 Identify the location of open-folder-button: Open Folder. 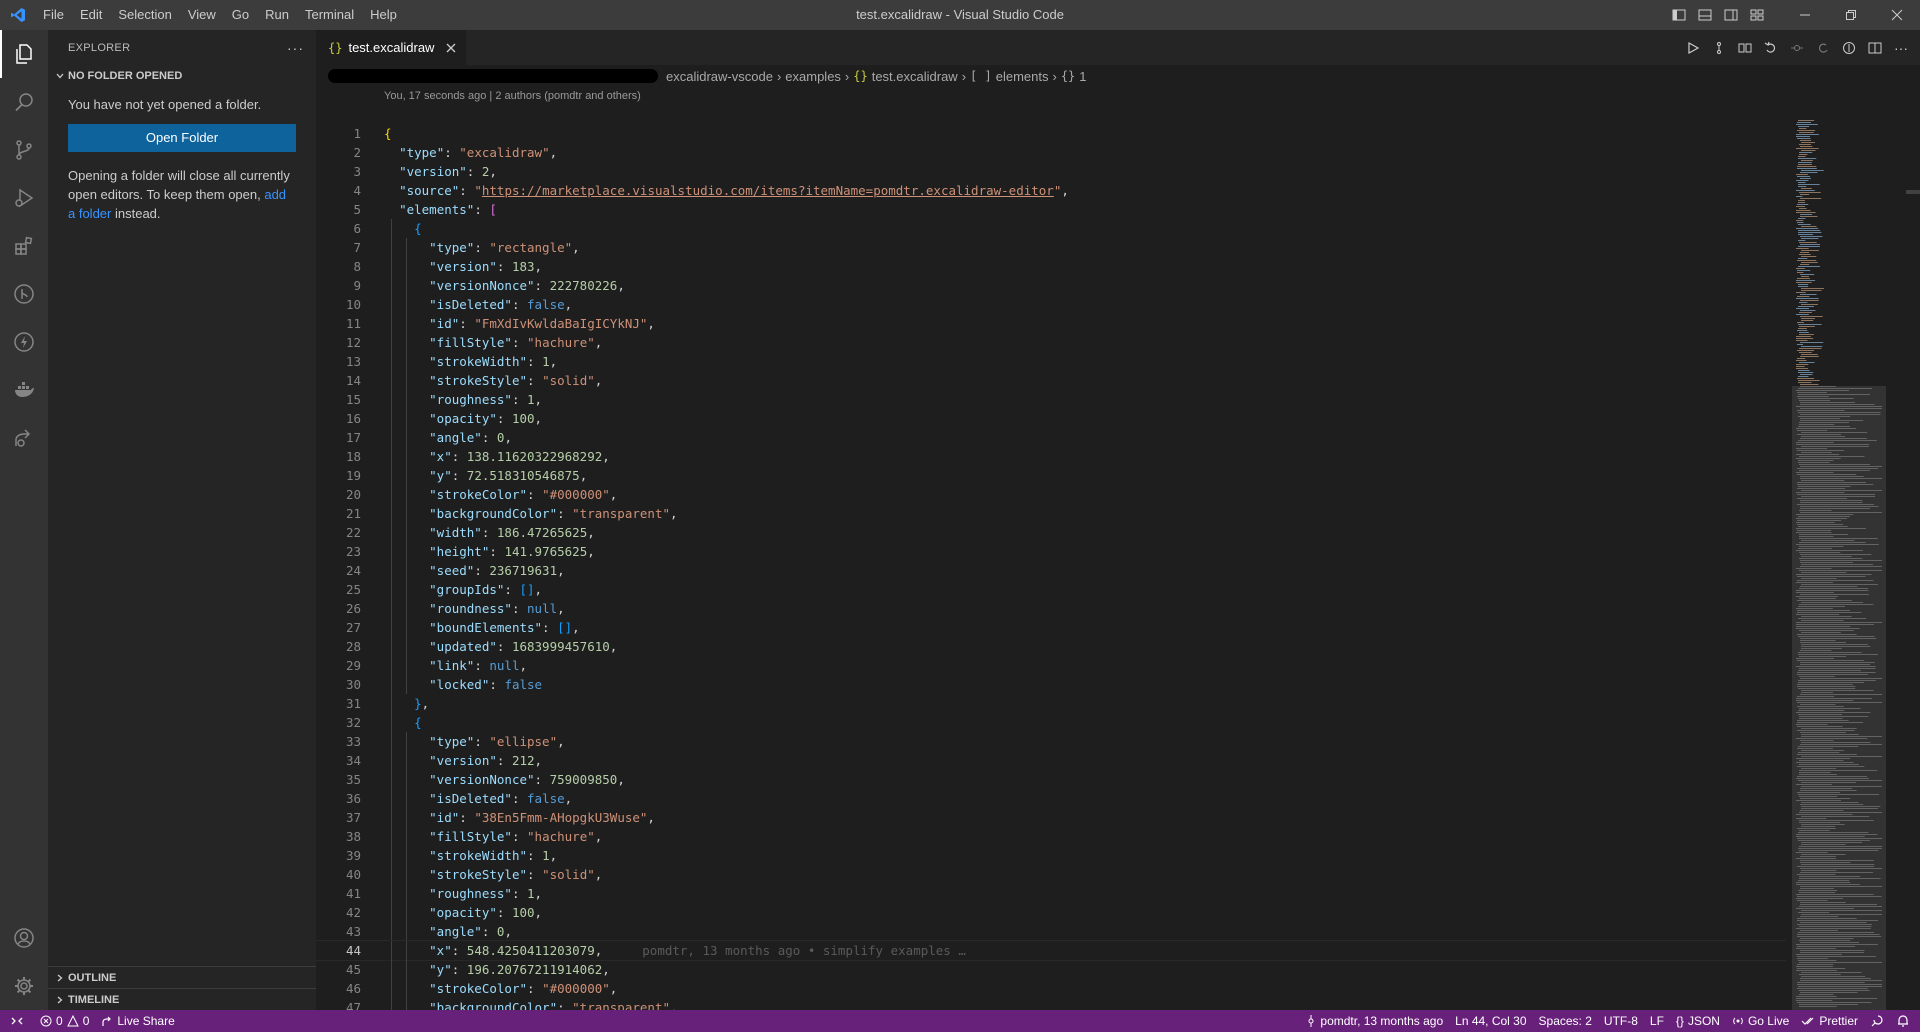
(182, 138).